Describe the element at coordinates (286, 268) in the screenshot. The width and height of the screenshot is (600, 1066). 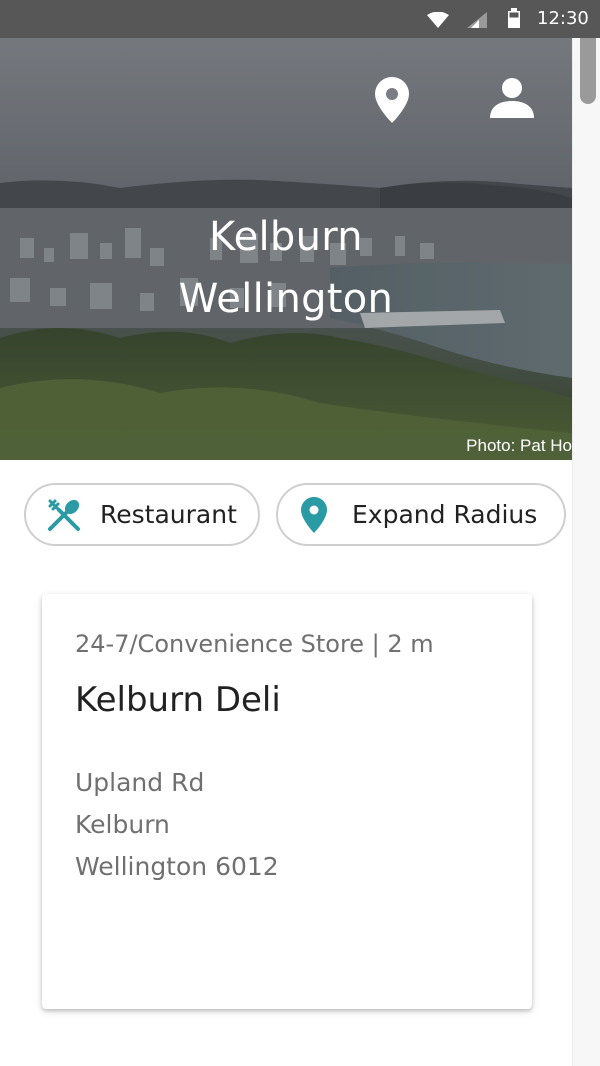
I see `location-title: Kelburn Wellington` at that location.